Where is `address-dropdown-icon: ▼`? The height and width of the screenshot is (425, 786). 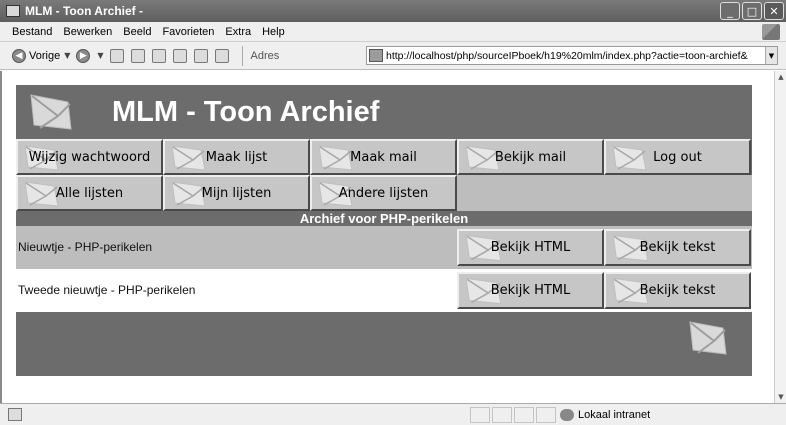
address-dropdown-icon: ▼ is located at coordinates (771, 55).